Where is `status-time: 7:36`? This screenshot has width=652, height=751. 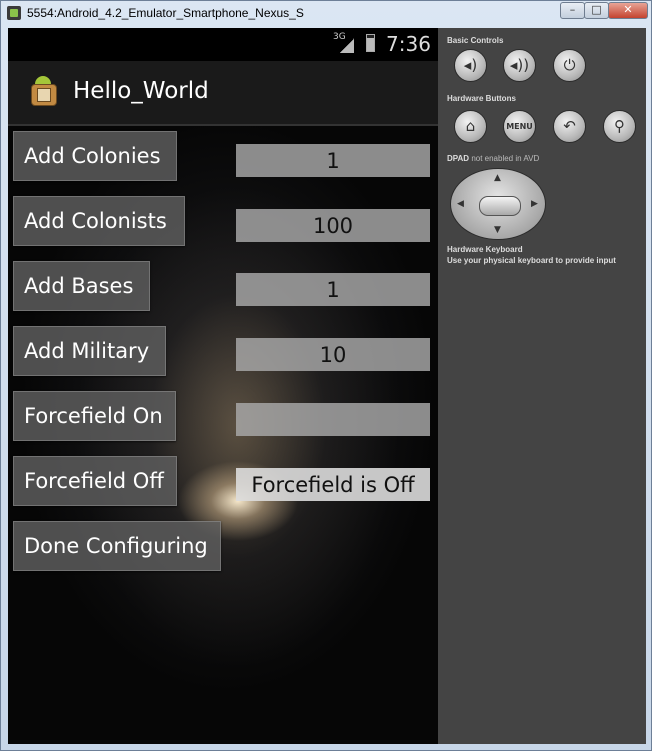
status-time: 7:36 is located at coordinates (408, 44).